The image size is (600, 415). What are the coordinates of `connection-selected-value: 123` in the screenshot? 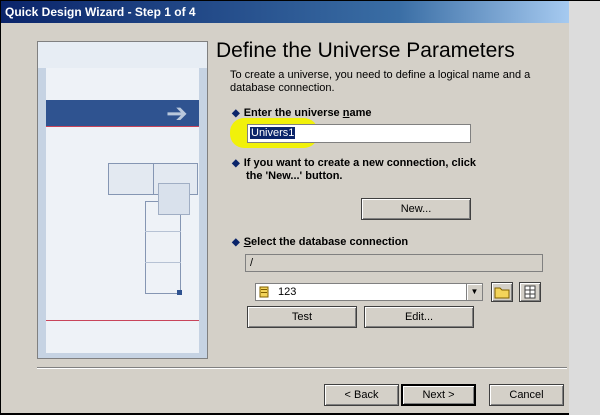 It's located at (287, 292).